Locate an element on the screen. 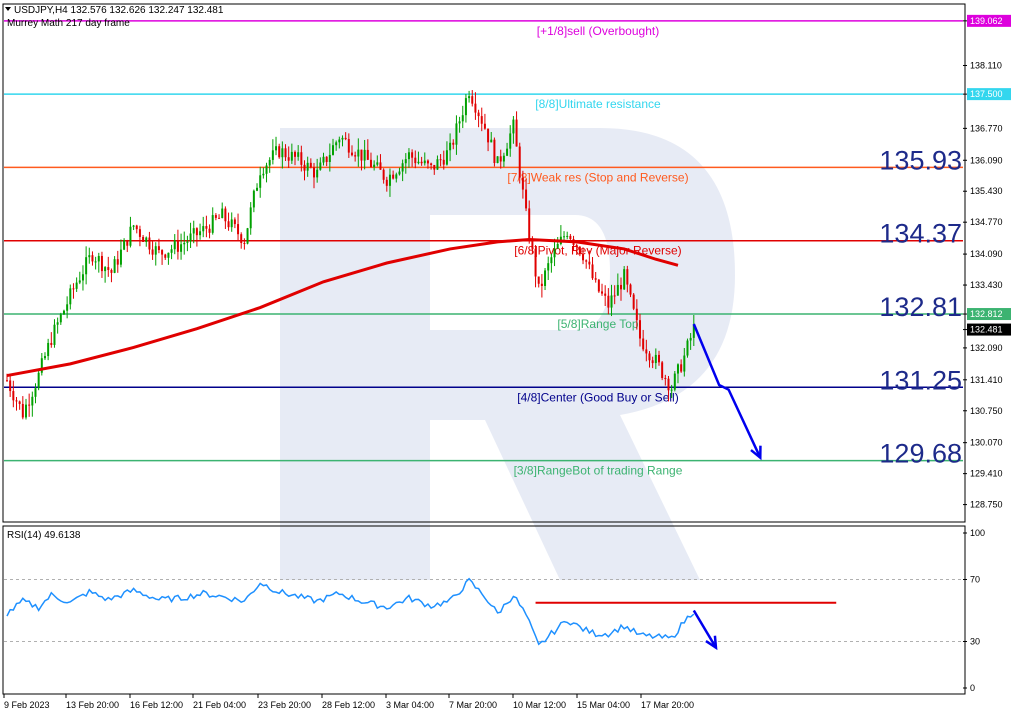 The width and height of the screenshot is (1014, 716). murrey-level-label: [7/8]Weak res (Stop and Reverse) is located at coordinates (597, 177).